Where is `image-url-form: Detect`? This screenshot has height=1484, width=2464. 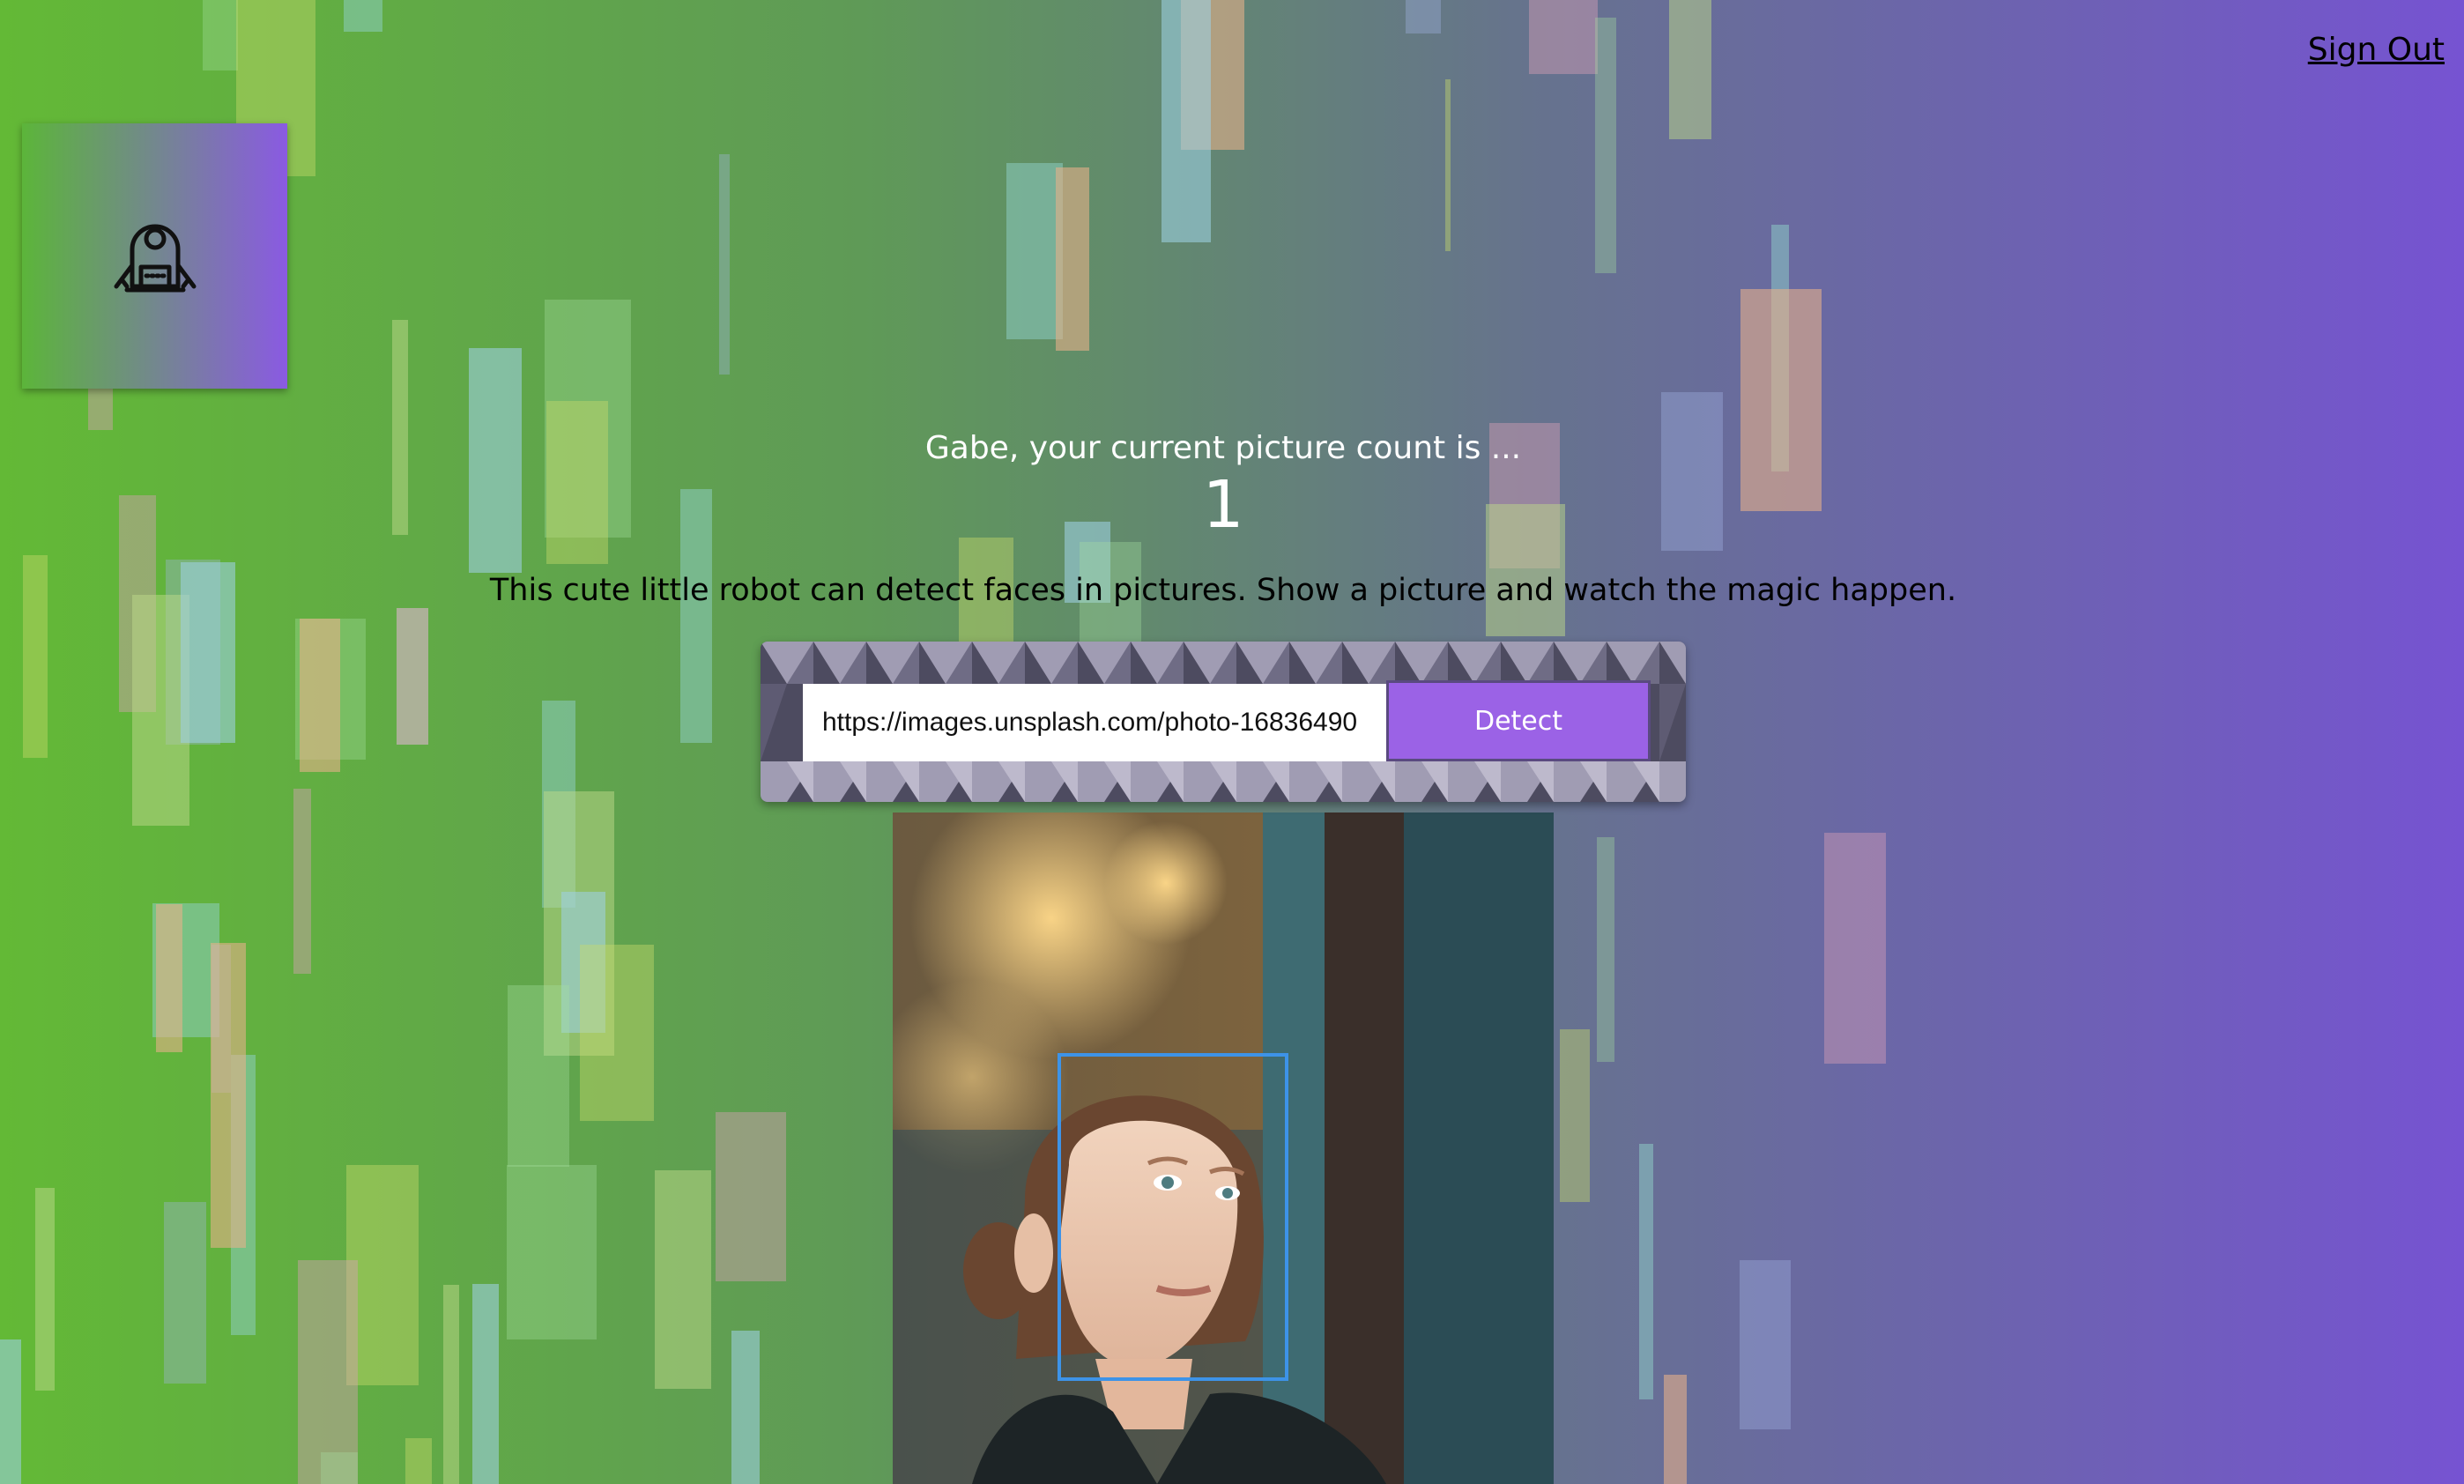 image-url-form: Detect is located at coordinates (1223, 722).